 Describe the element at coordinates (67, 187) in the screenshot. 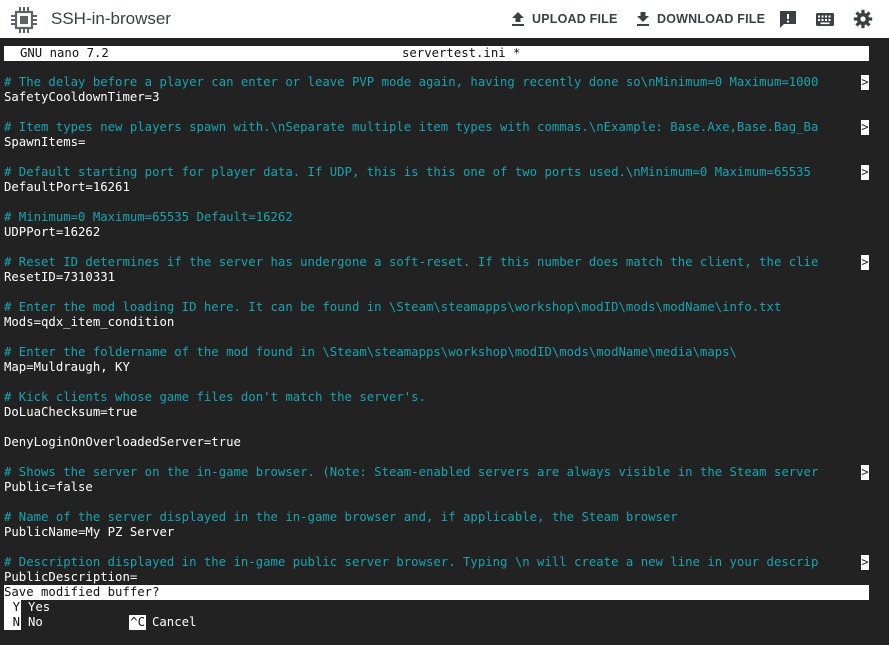

I see `setting-line: DefaultPort=16261` at that location.